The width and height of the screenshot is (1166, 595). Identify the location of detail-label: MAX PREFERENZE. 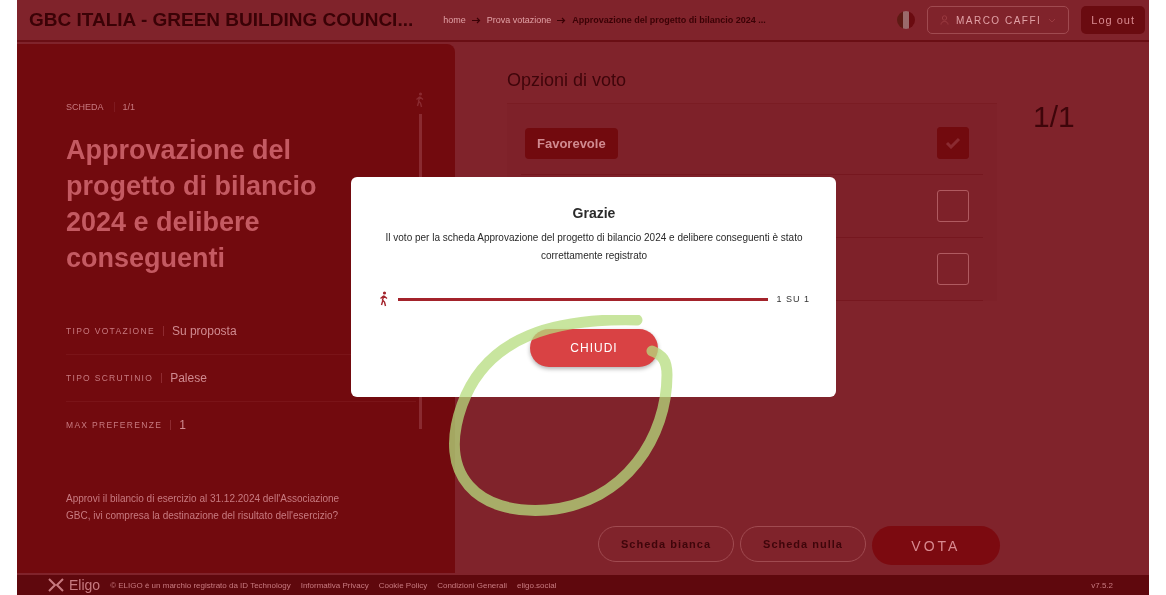
(119, 425).